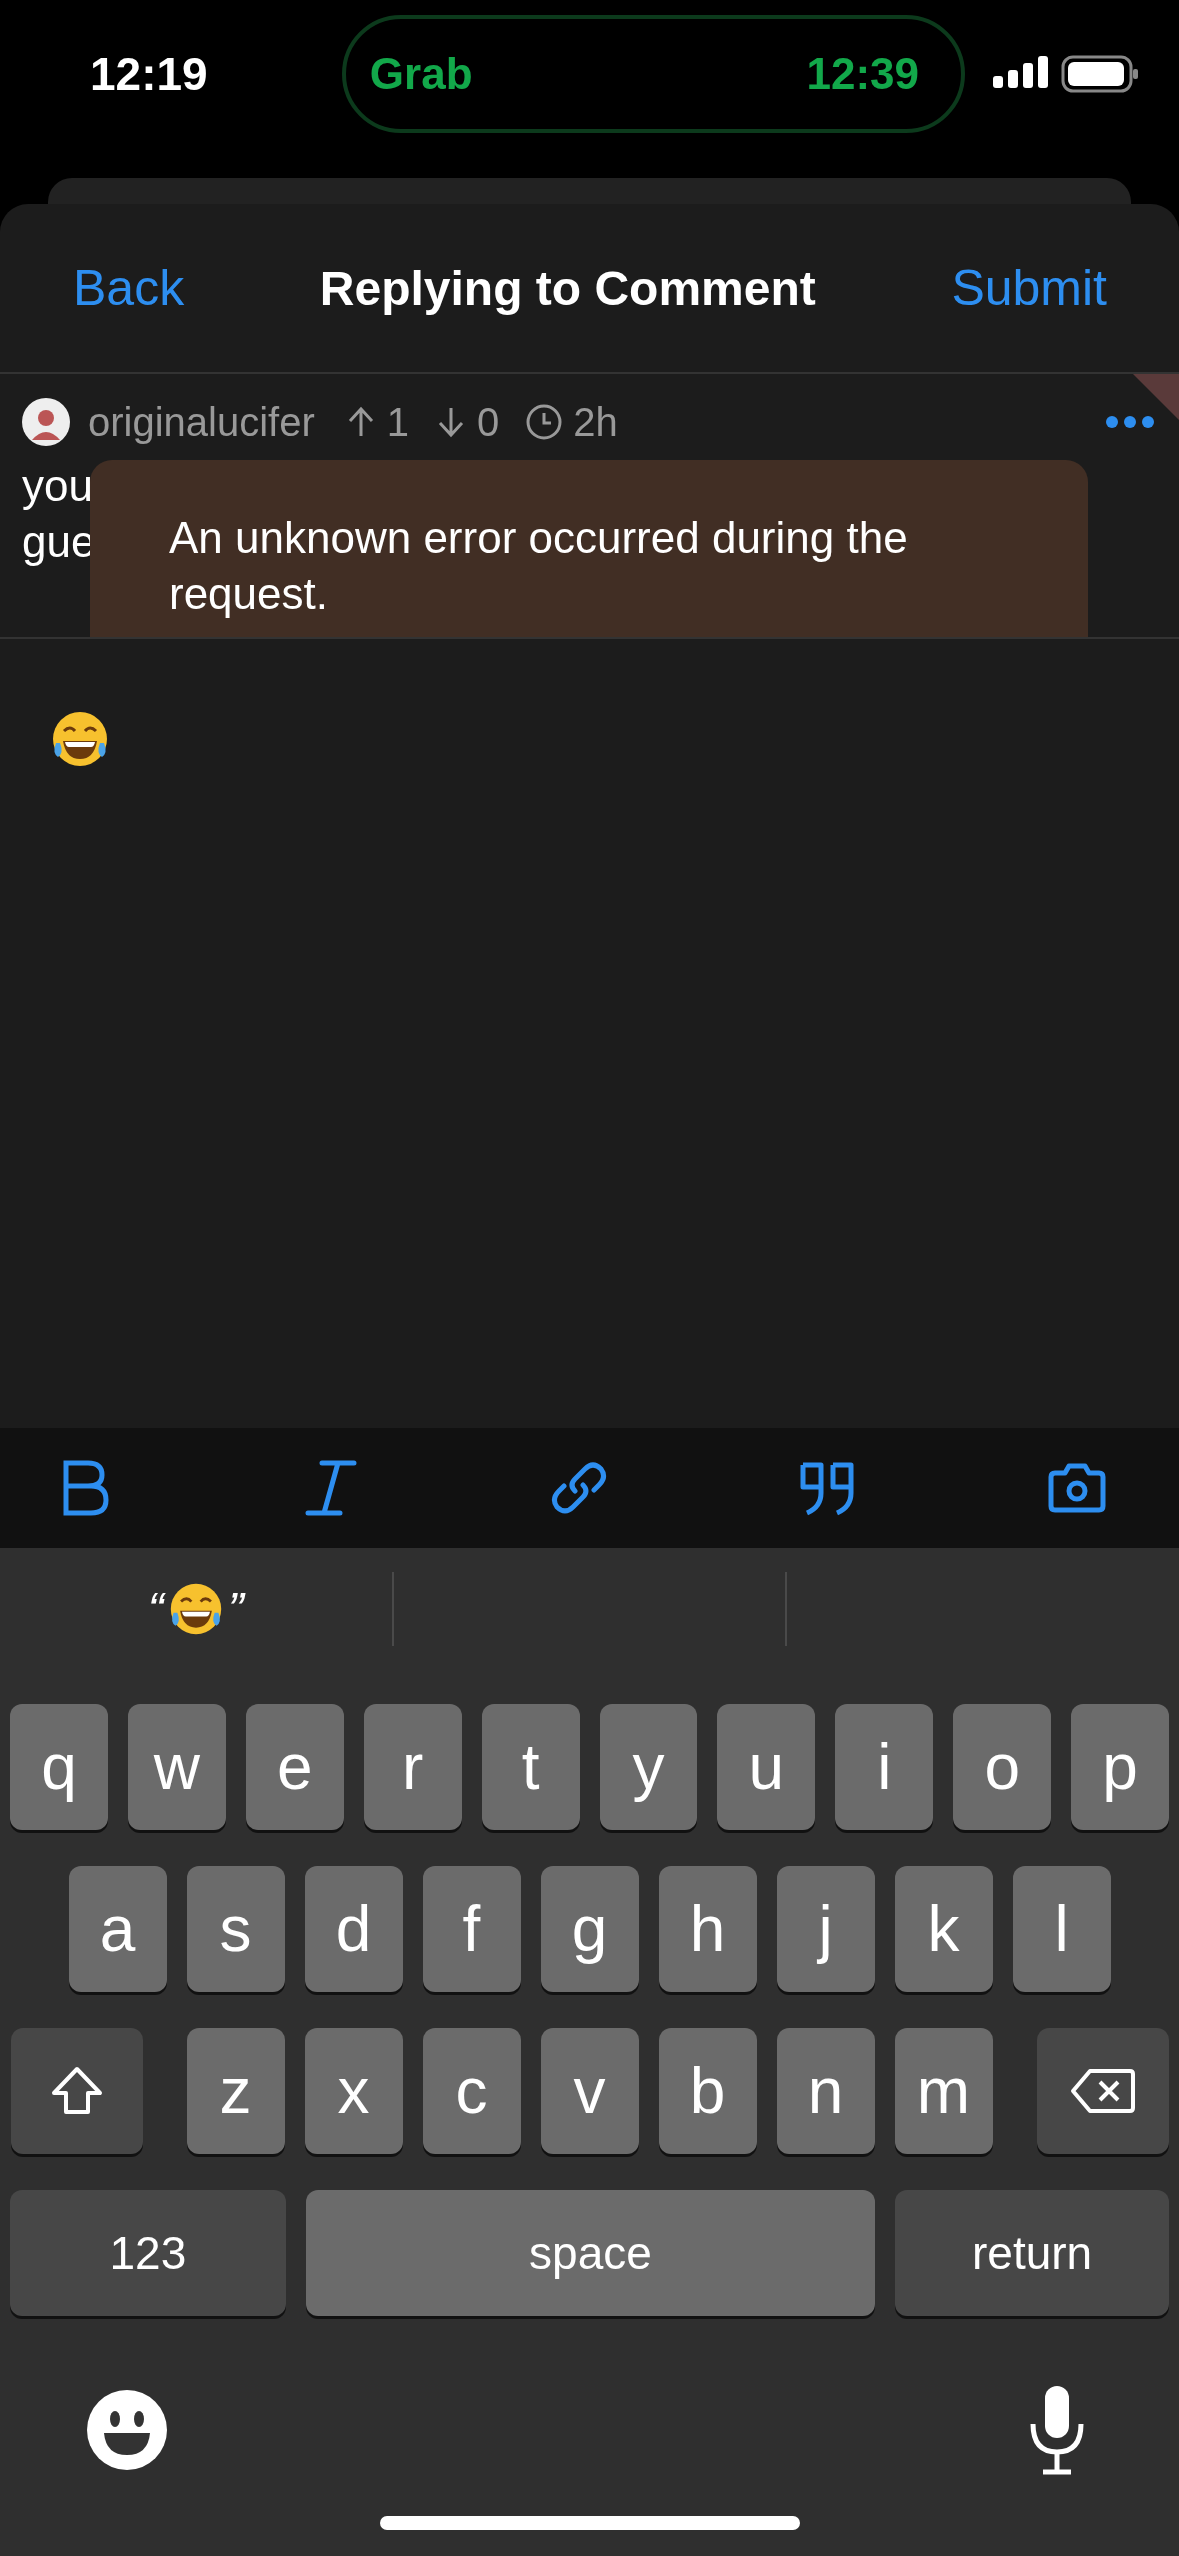 This screenshot has height=2556, width=1179. Describe the element at coordinates (825, 1929) in the screenshot. I see `letter-key: j` at that location.